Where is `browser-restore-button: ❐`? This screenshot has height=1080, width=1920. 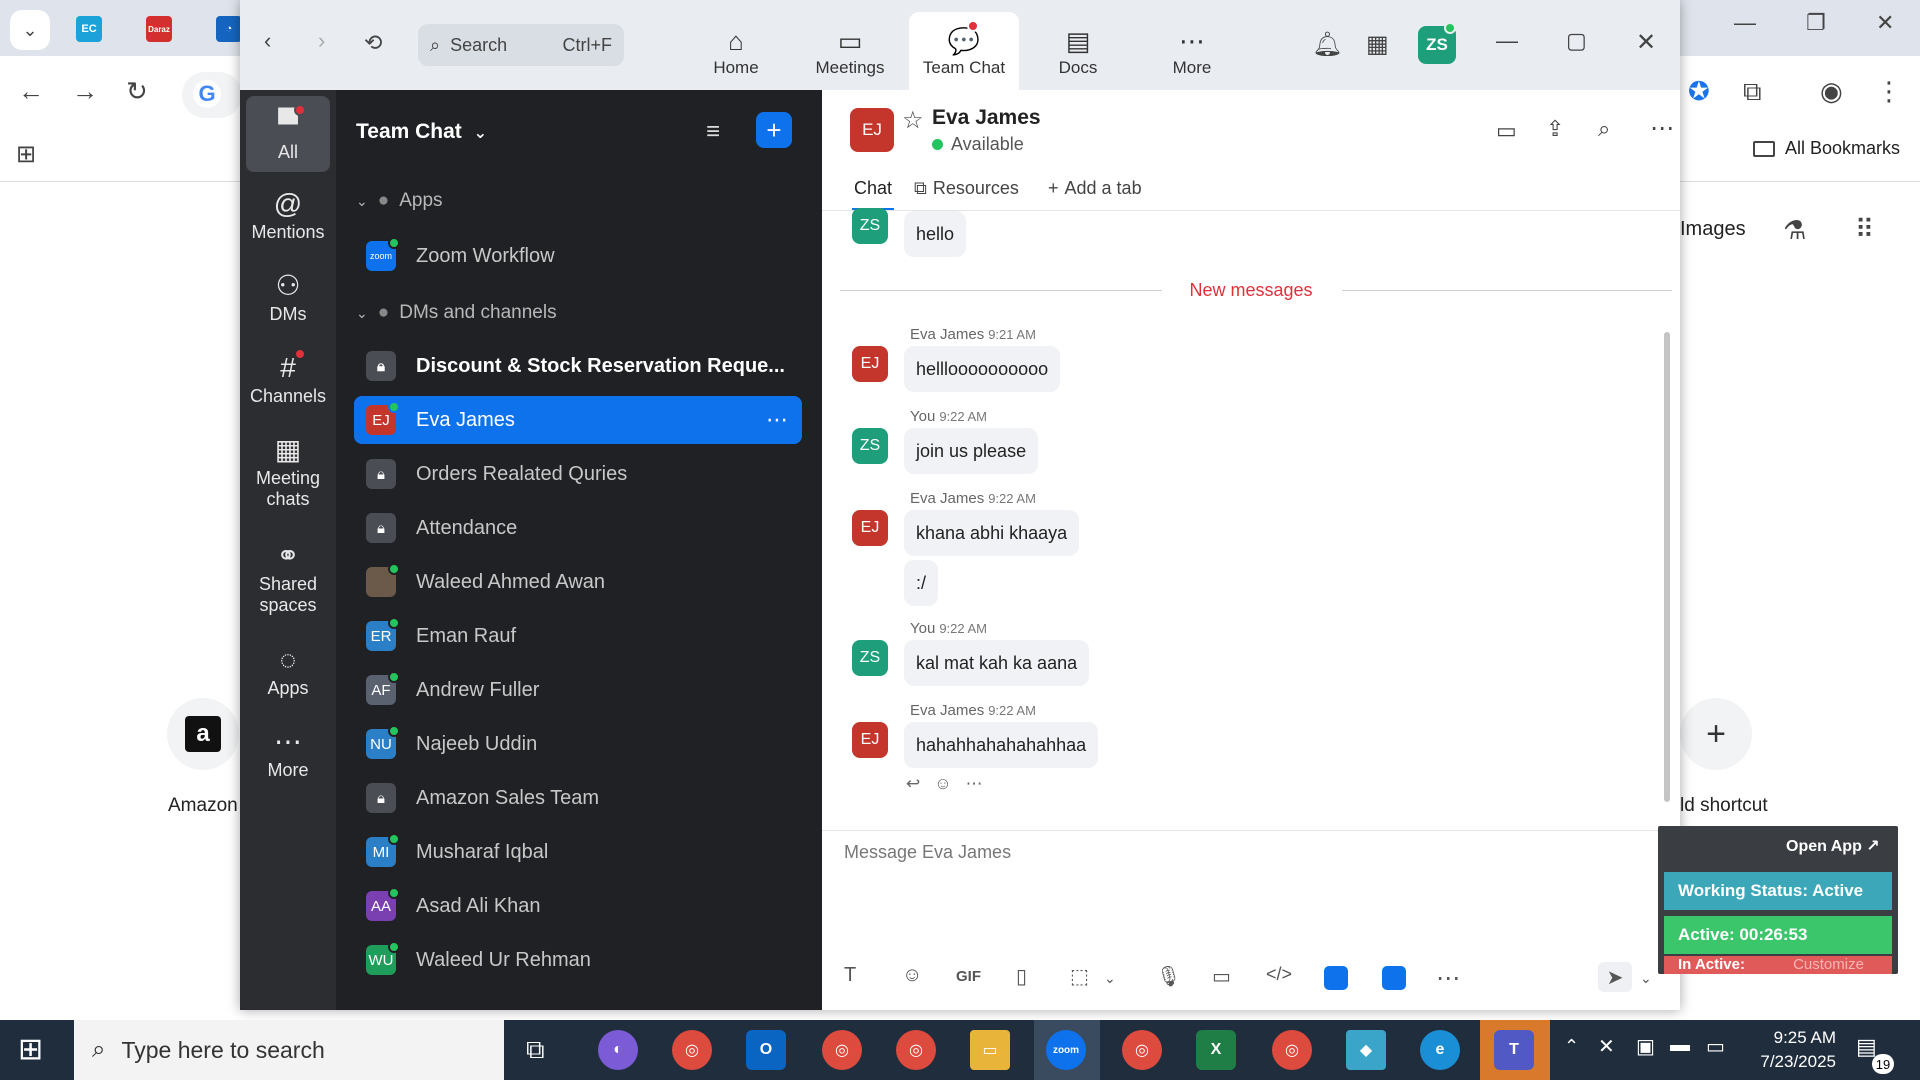
browser-restore-button: ❐ is located at coordinates (1816, 23).